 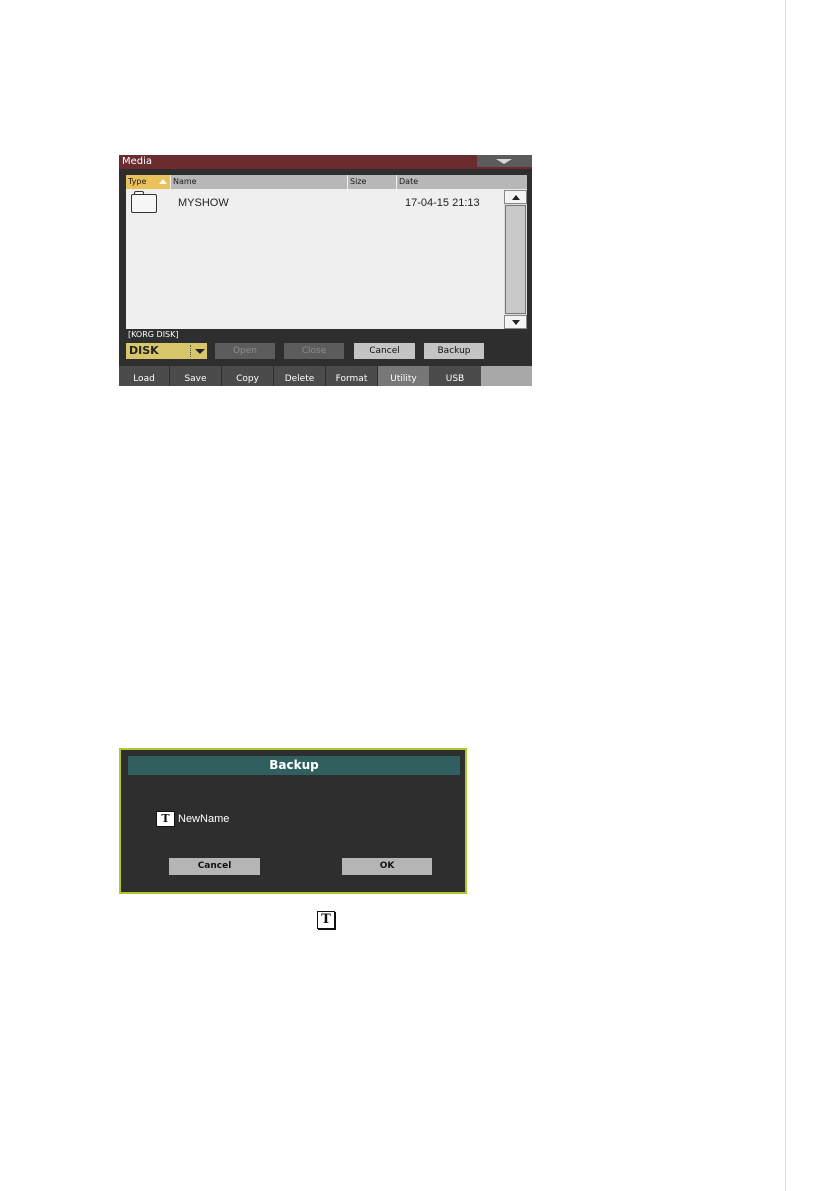 I want to click on divider, so click(x=191, y=351).